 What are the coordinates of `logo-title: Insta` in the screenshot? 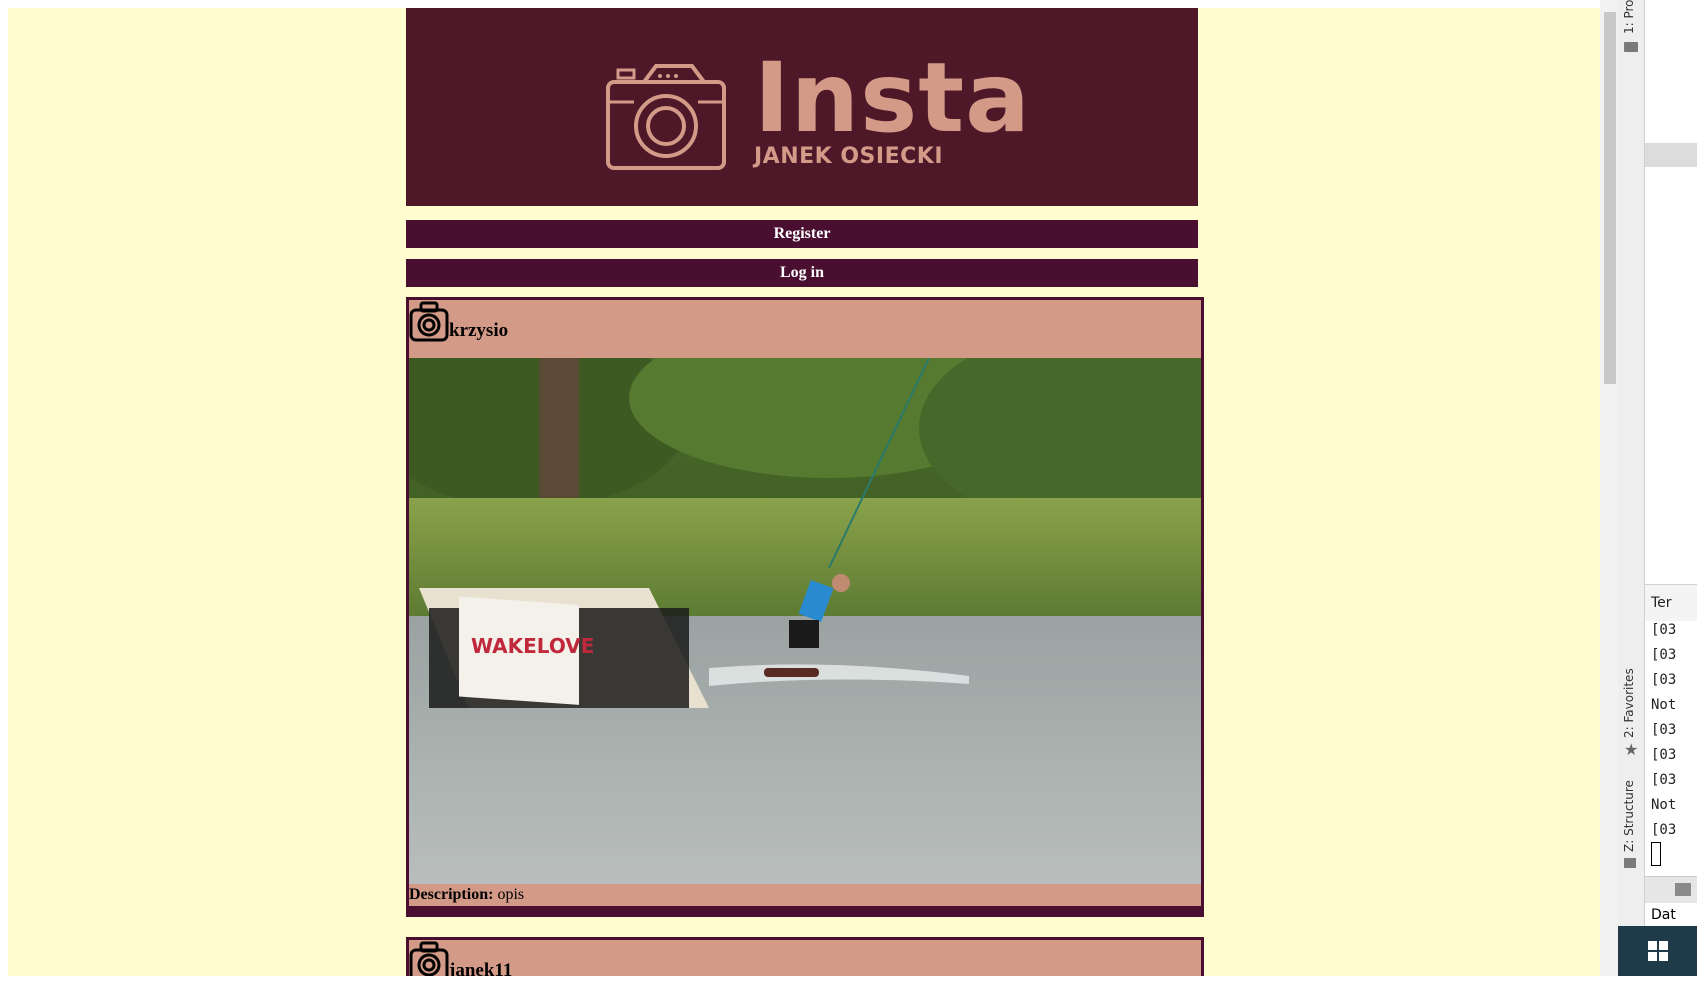 It's located at (892, 98).